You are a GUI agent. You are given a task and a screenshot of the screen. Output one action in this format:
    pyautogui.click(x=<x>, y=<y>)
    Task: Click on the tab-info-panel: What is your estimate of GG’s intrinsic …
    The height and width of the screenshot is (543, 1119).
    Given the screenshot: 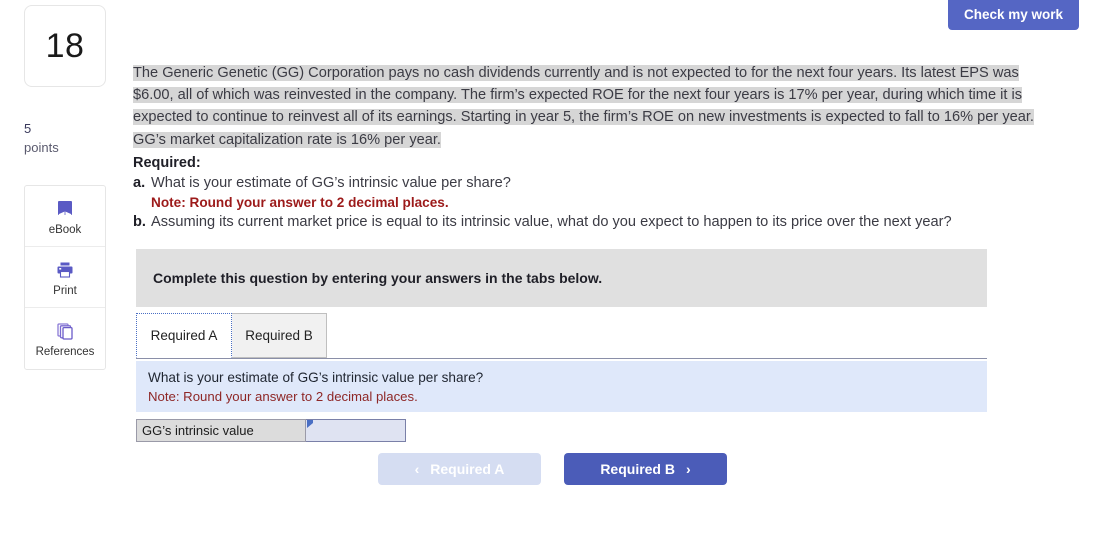 What is the action you would take?
    pyautogui.click(x=561, y=386)
    